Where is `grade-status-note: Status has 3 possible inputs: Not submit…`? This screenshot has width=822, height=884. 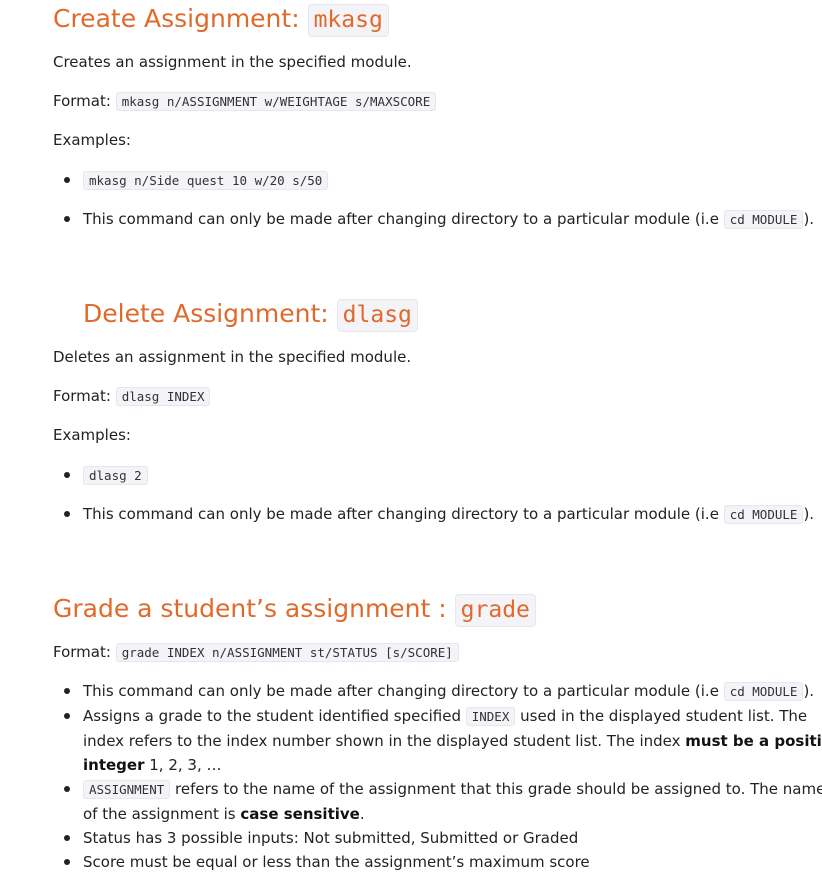 grade-status-note: Status has 3 possible inputs: Not submit… is located at coordinates (331, 838).